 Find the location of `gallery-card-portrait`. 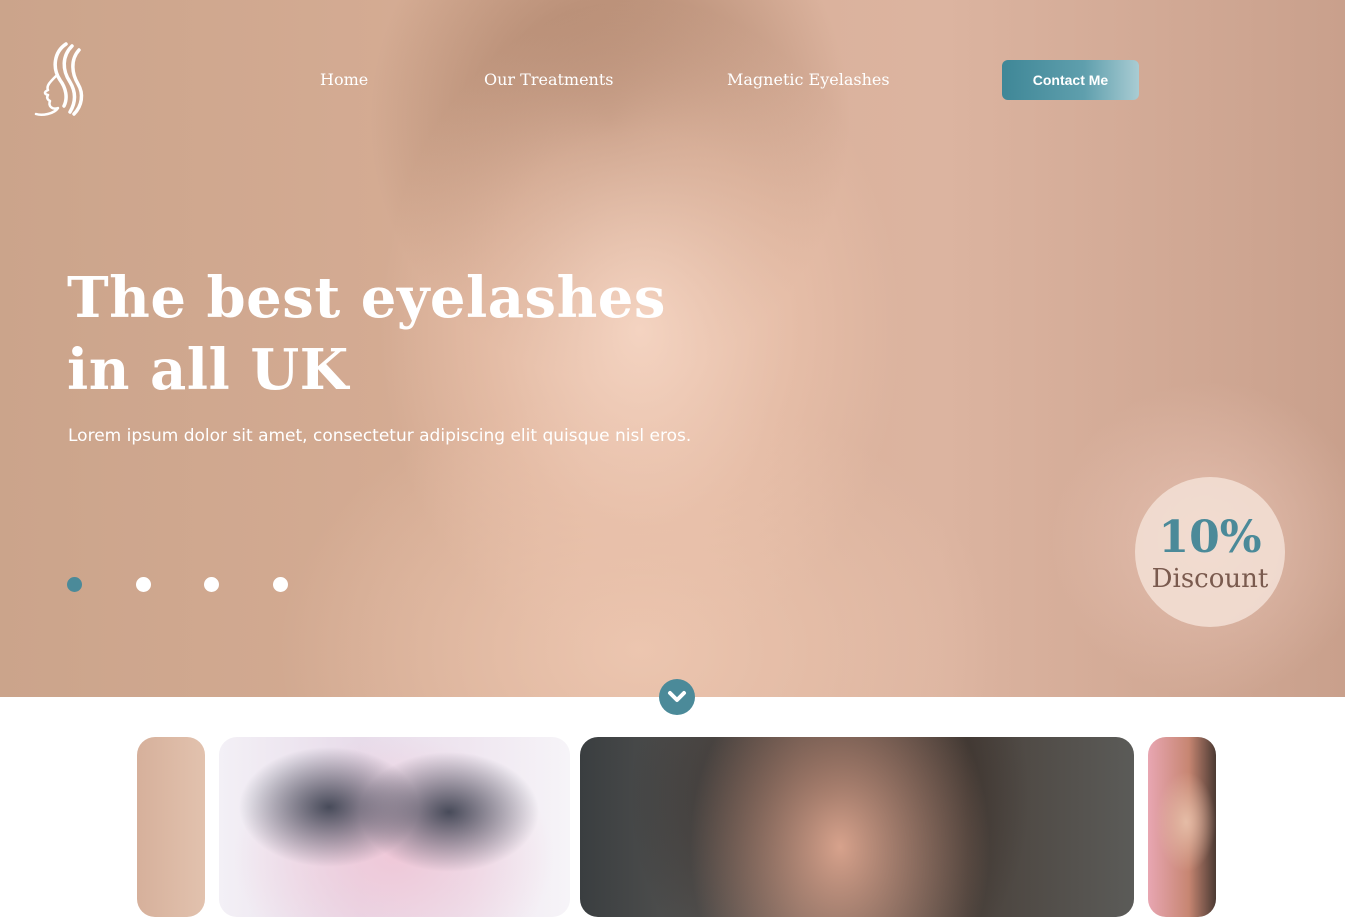

gallery-card-portrait is located at coordinates (1182, 827).